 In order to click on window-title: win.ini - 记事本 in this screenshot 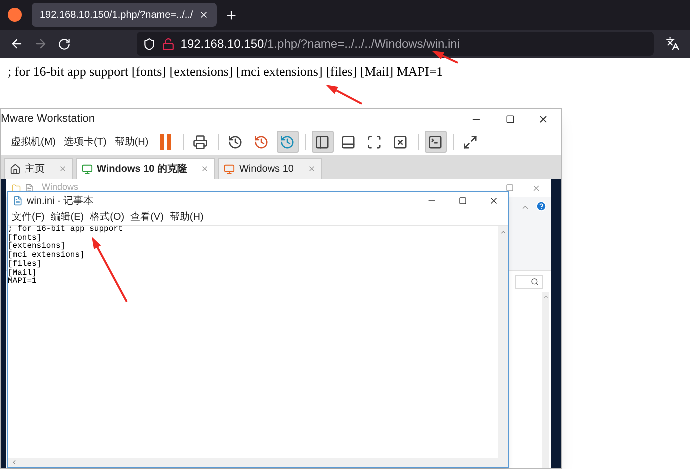, I will do `click(61, 201)`.